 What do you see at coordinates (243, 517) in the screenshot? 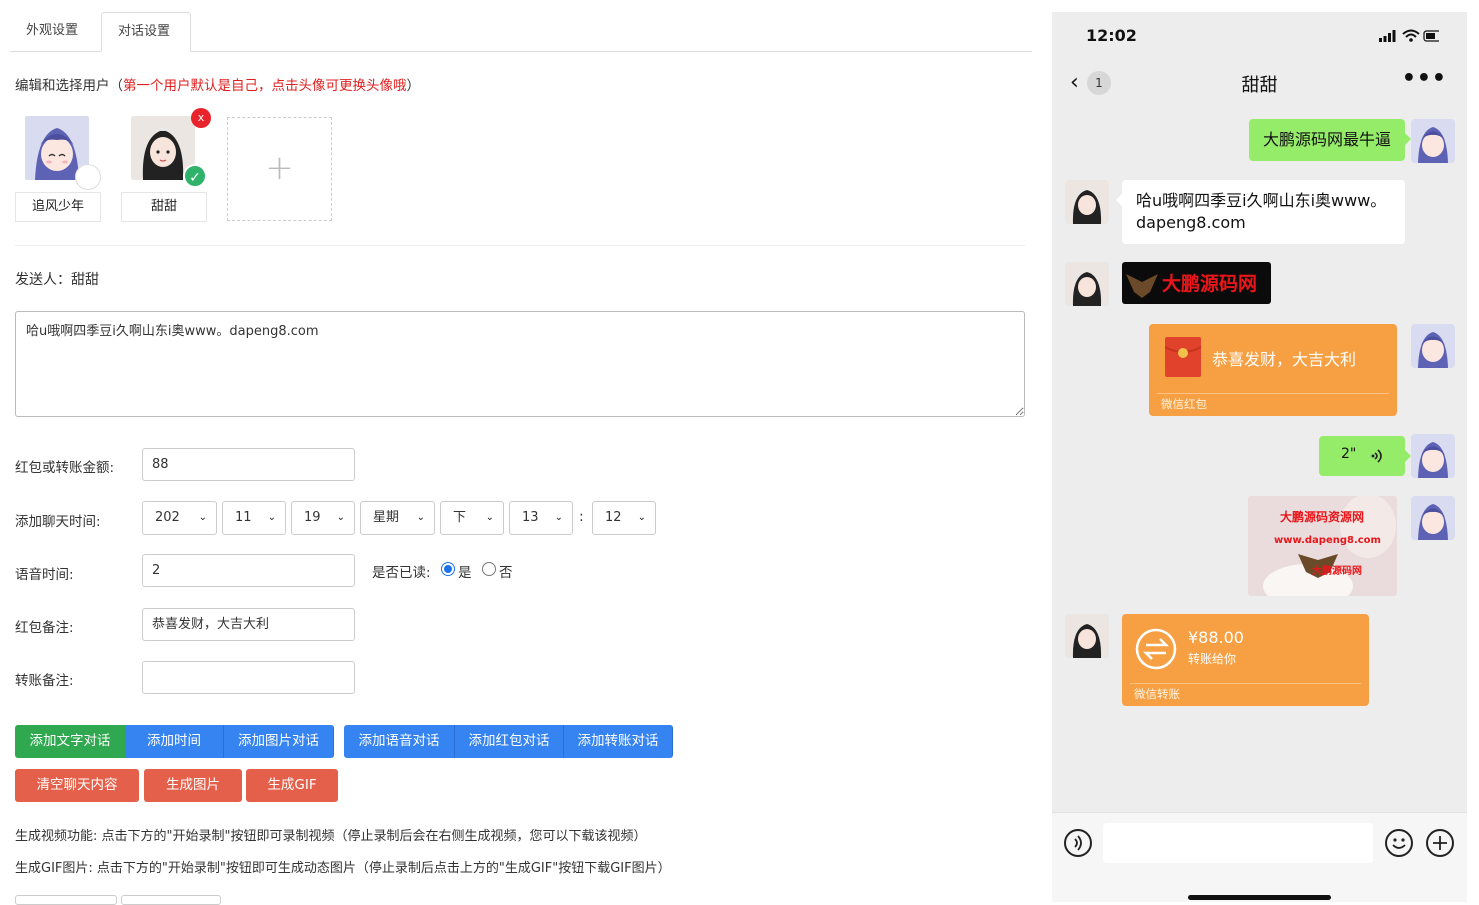
I see `month-value: 11` at bounding box center [243, 517].